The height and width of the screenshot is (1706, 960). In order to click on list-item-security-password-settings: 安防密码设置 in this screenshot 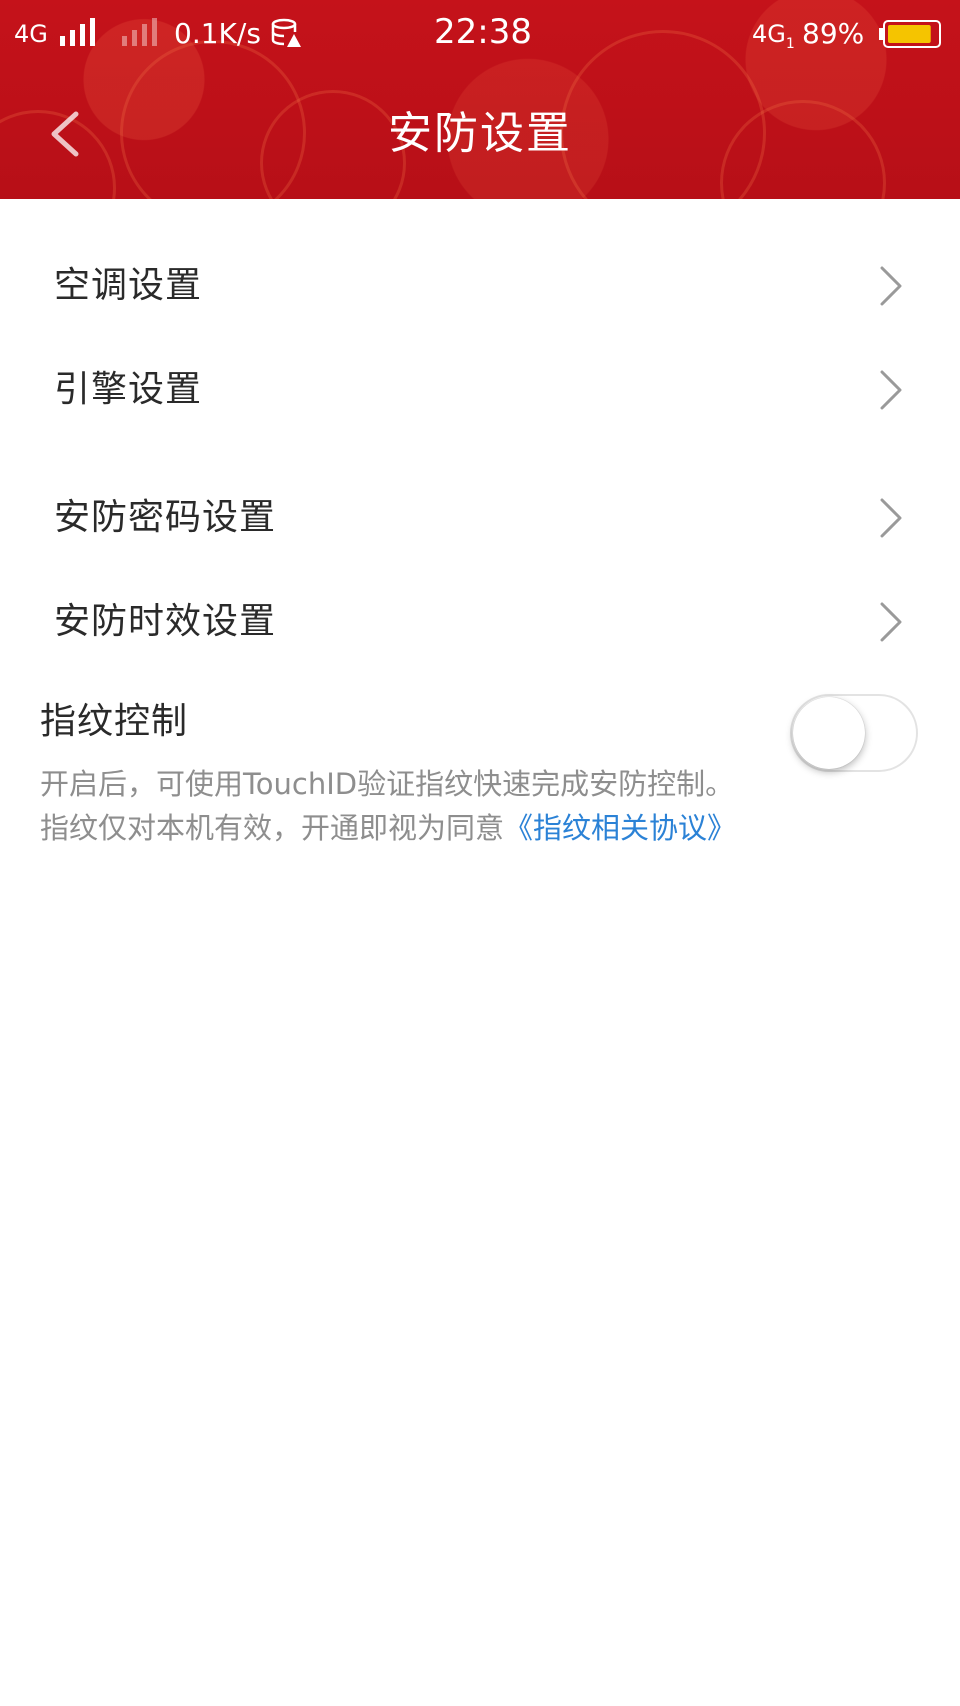, I will do `click(480, 518)`.